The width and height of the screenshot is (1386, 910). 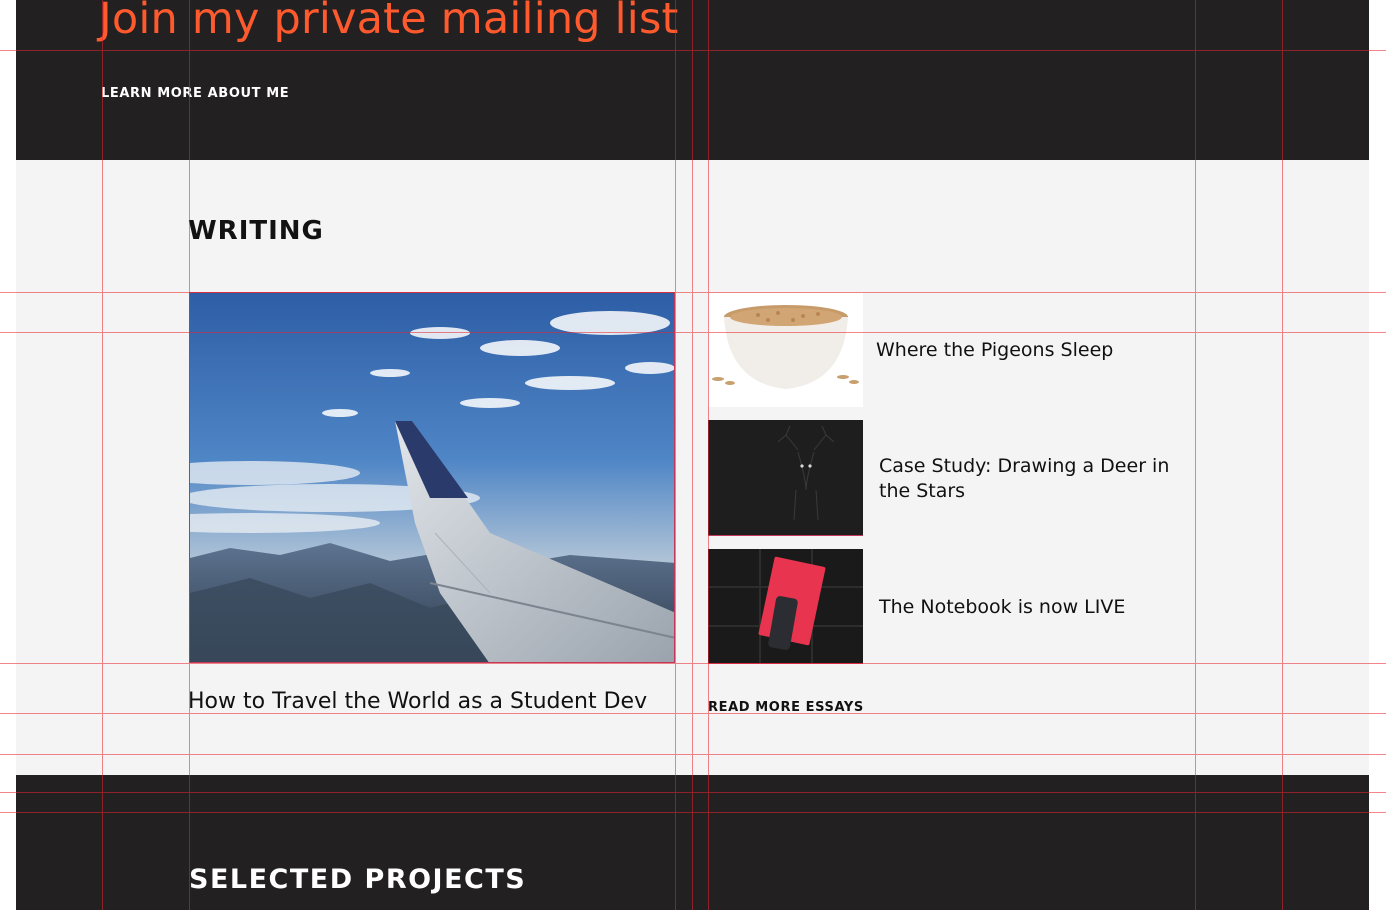 I want to click on essay-thumbnail-notebook, so click(x=785, y=606).